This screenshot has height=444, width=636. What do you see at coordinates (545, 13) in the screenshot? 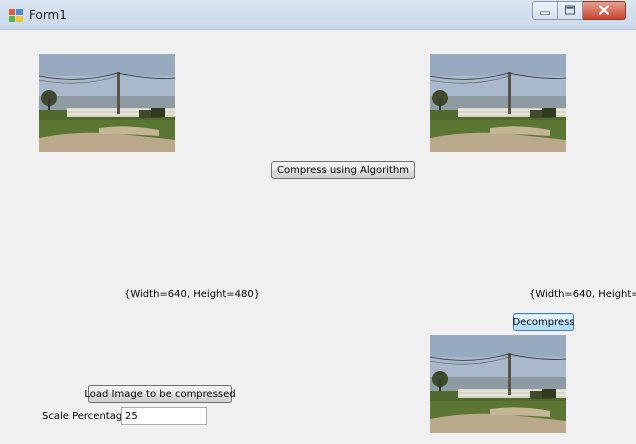
I see `minimize-icon` at bounding box center [545, 13].